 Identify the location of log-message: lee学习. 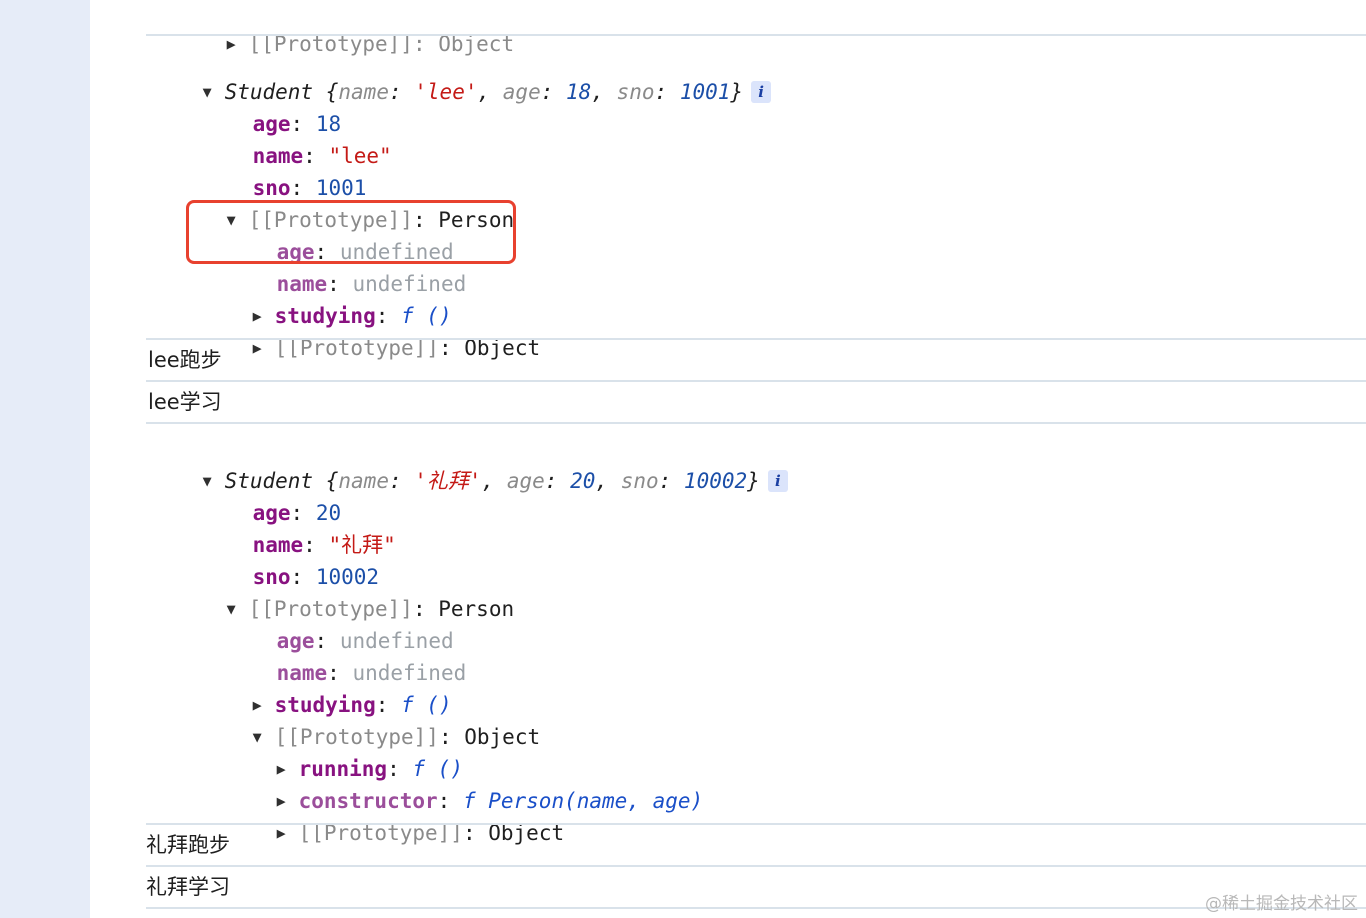
(185, 402).